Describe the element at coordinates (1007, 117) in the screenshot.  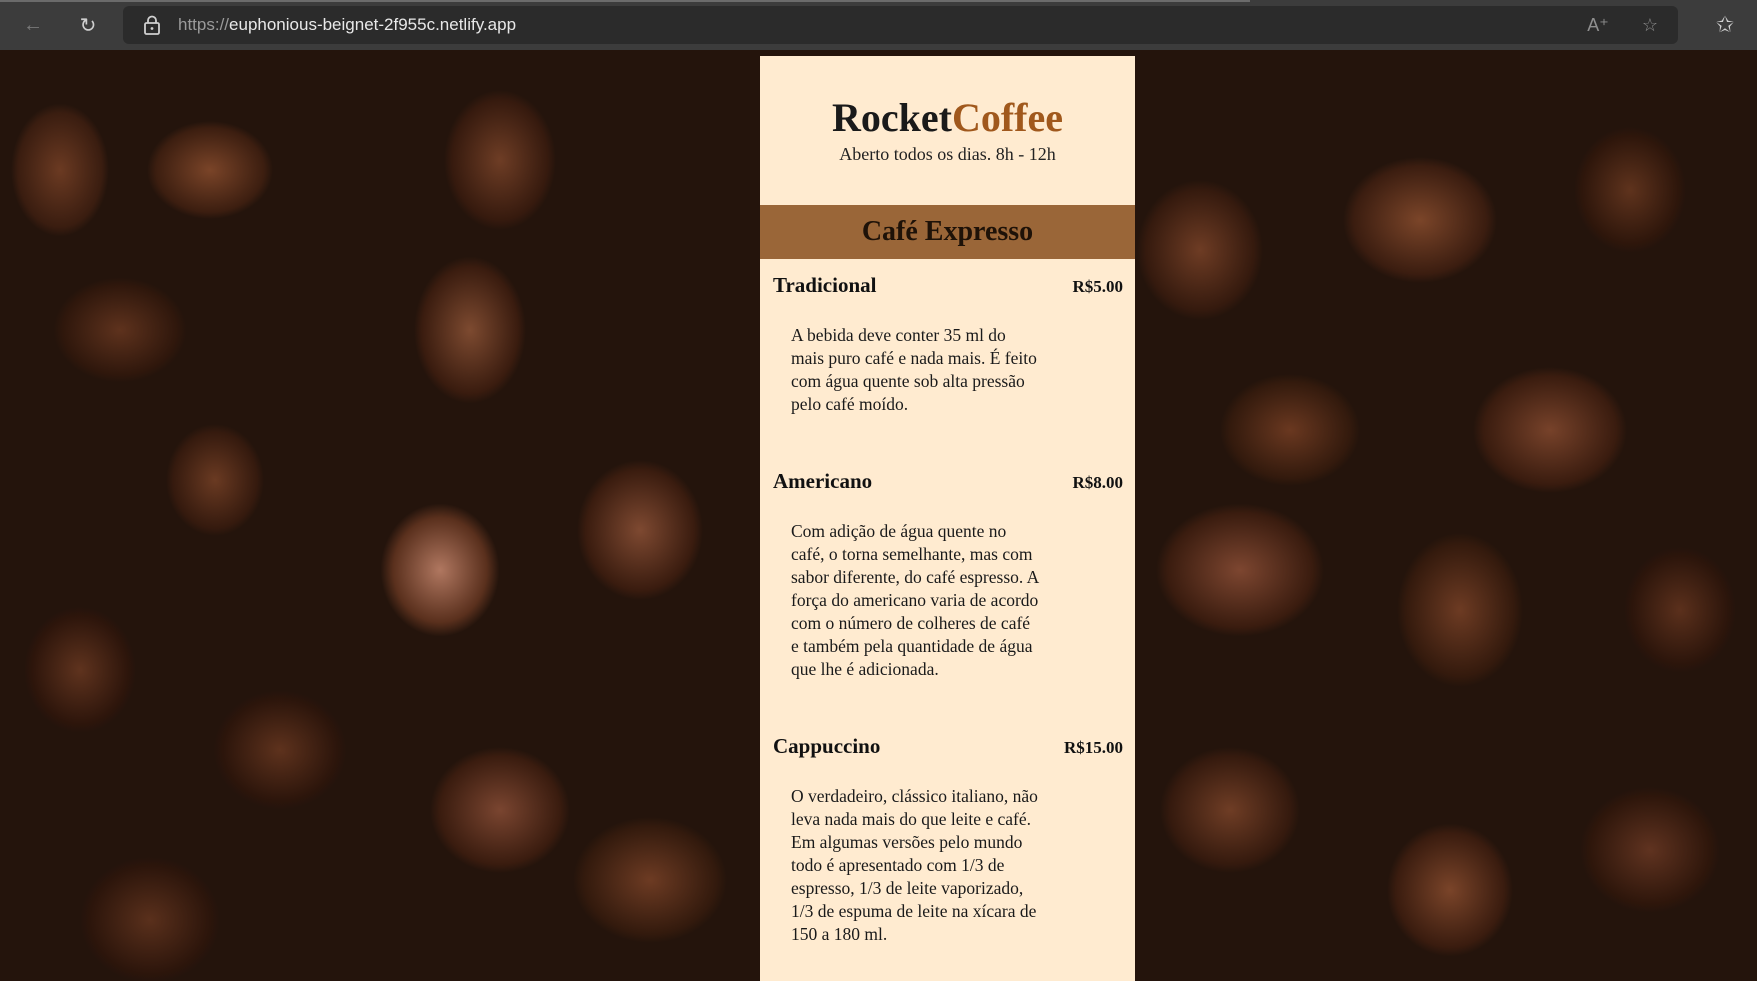
I see `brand-name-part2: Coffee` at that location.